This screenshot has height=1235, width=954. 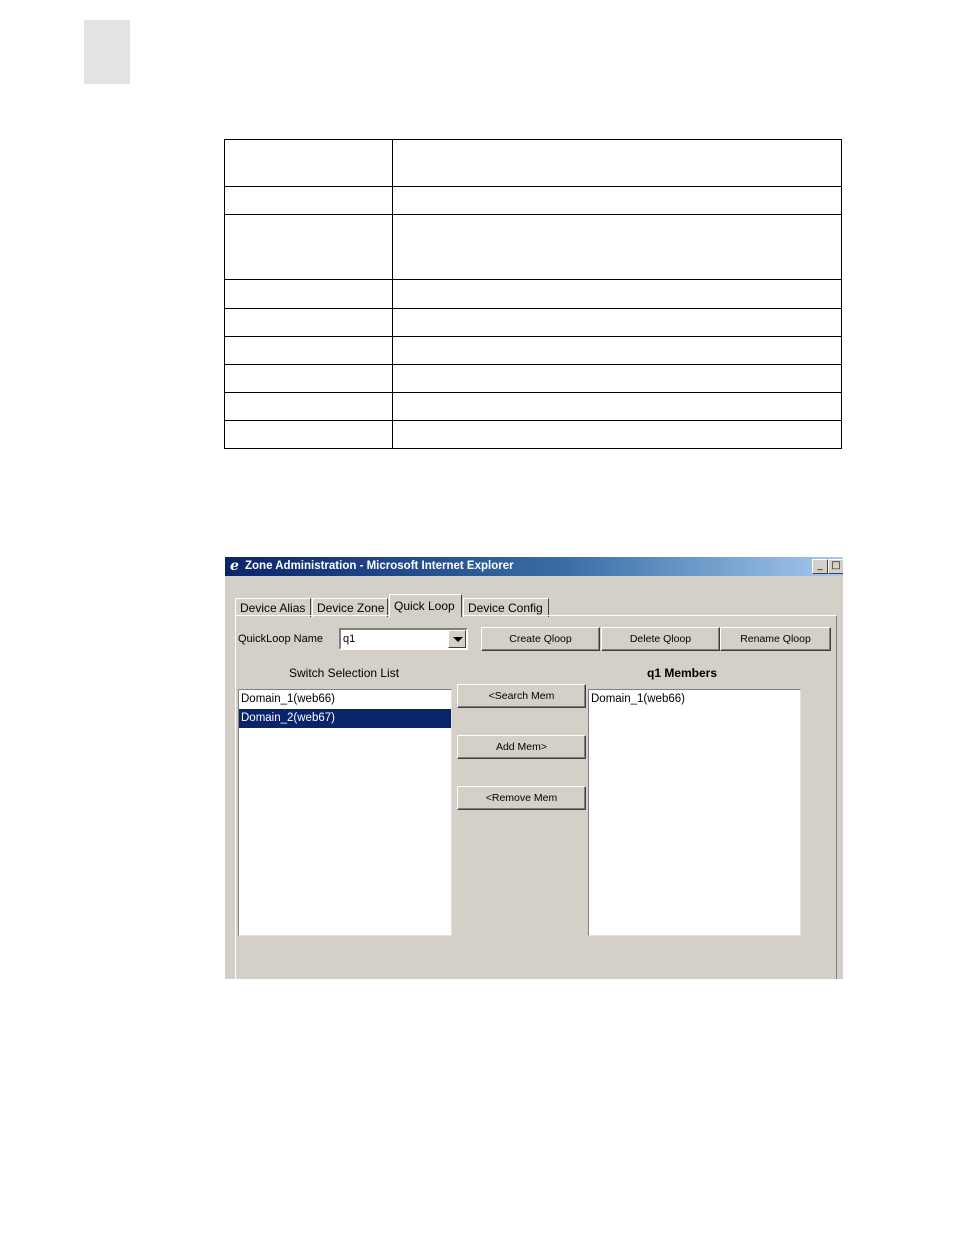 What do you see at coordinates (521, 747) in the screenshot?
I see `add-mem-button: Add Mem>` at bounding box center [521, 747].